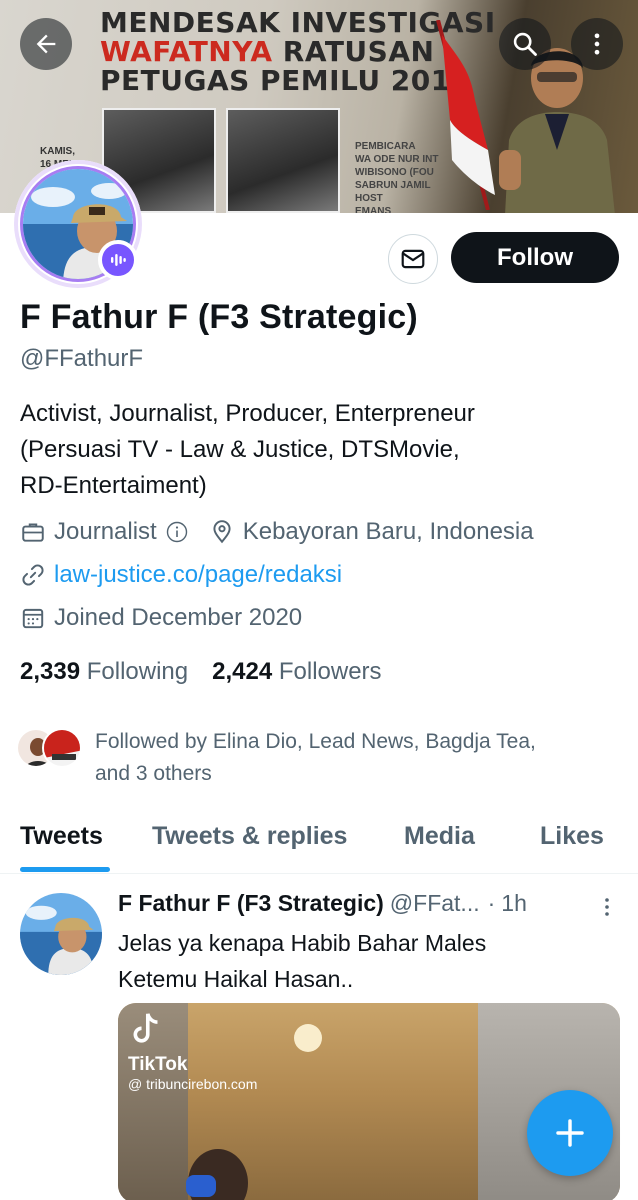 The image size is (638, 1200). What do you see at coordinates (33, 532) in the screenshot?
I see `briefcase-icon` at bounding box center [33, 532].